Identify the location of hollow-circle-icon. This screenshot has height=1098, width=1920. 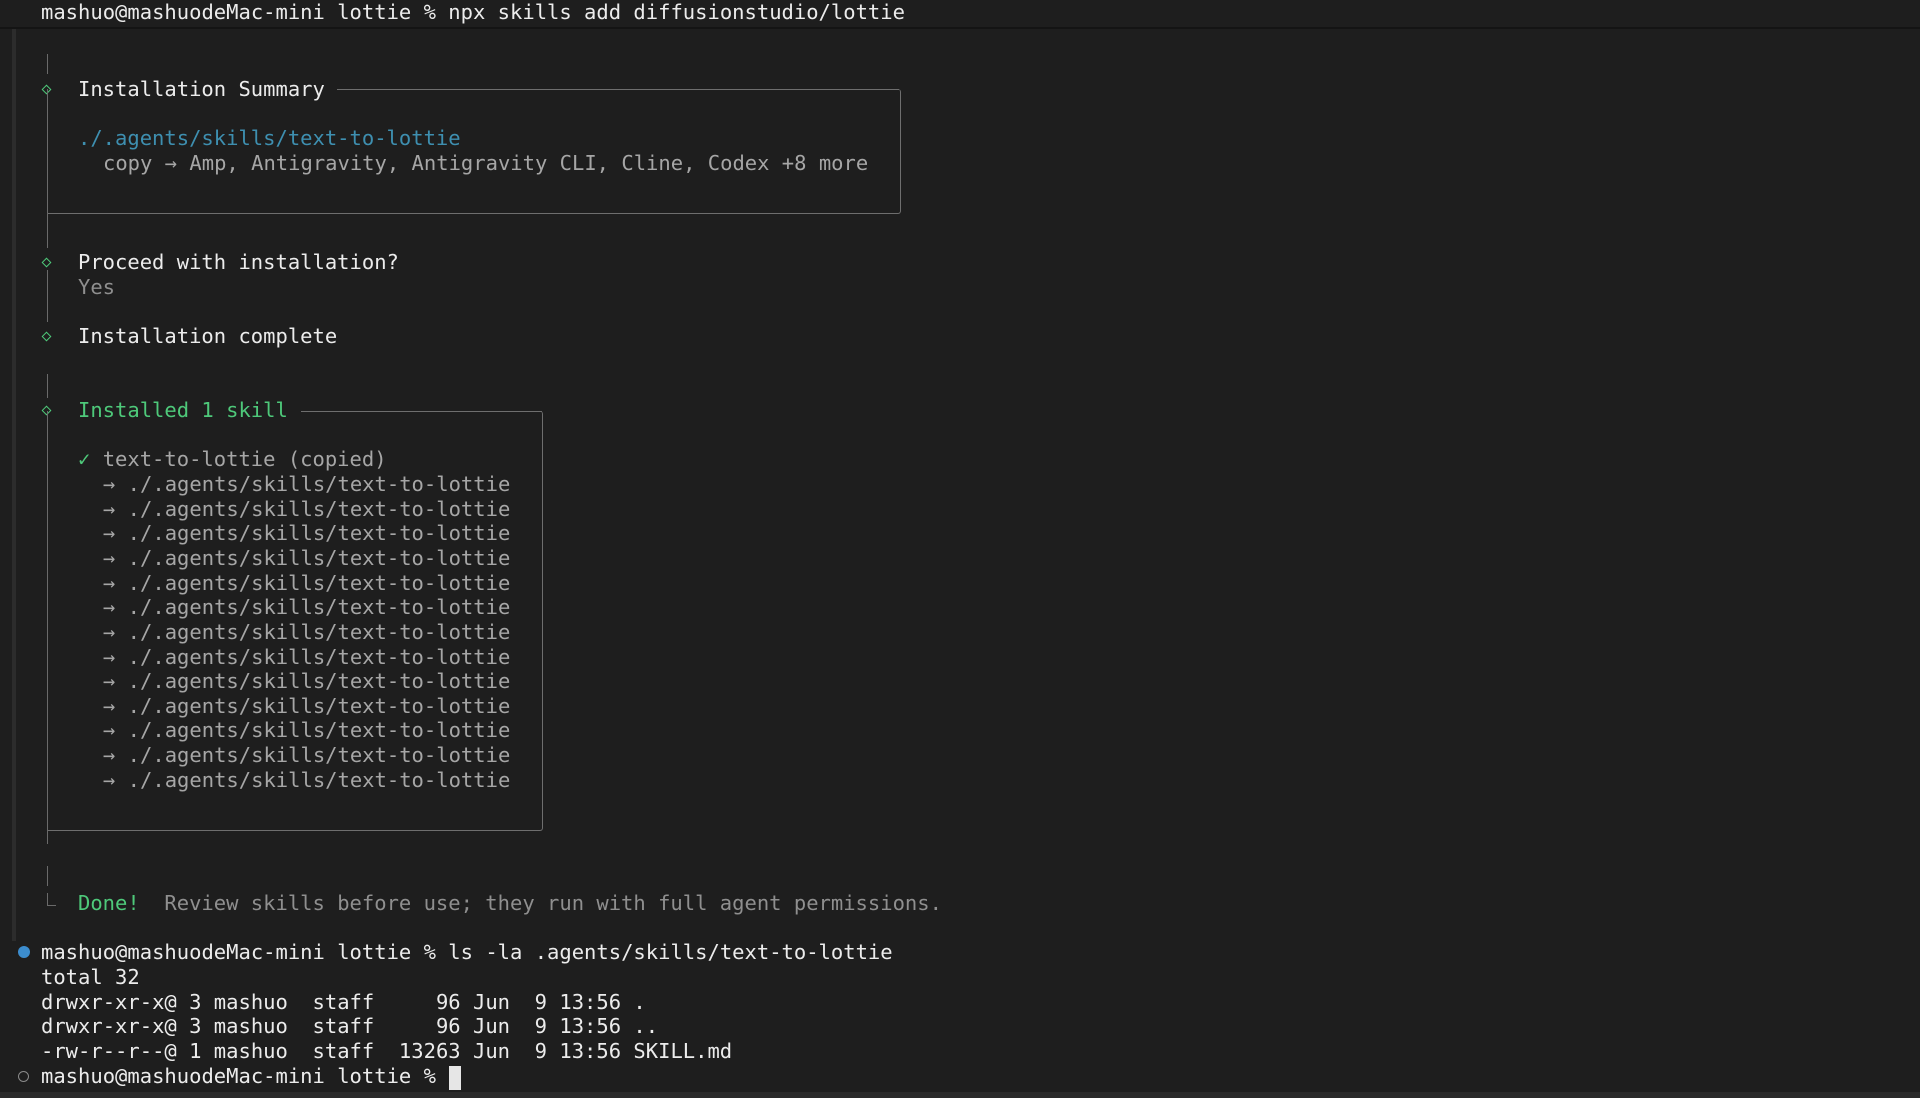
(23, 1076).